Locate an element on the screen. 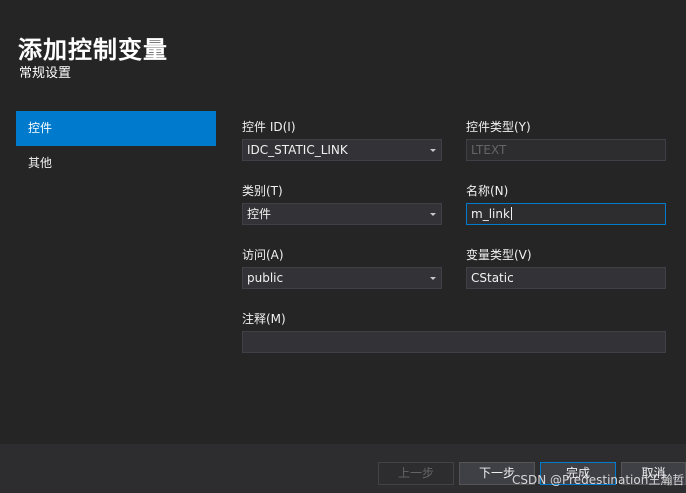  dialog-title: 添加控制变量 is located at coordinates (93, 50).